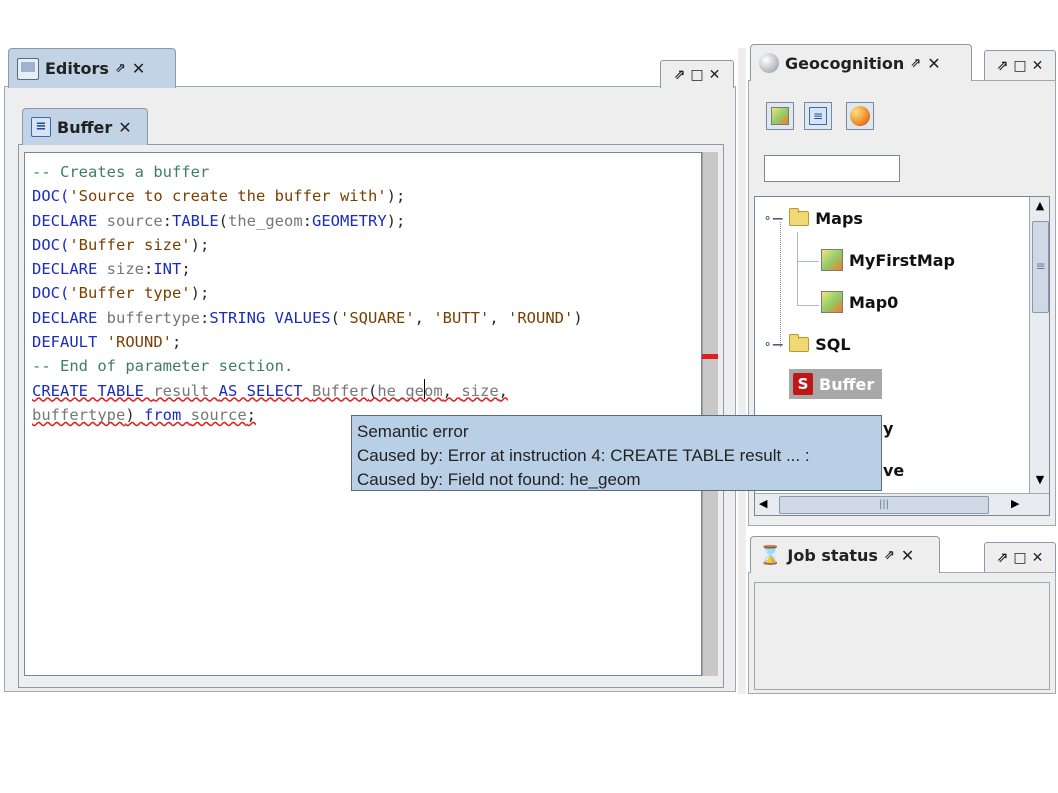  I want to click on code-token: STRING VALUES, so click(270, 317).